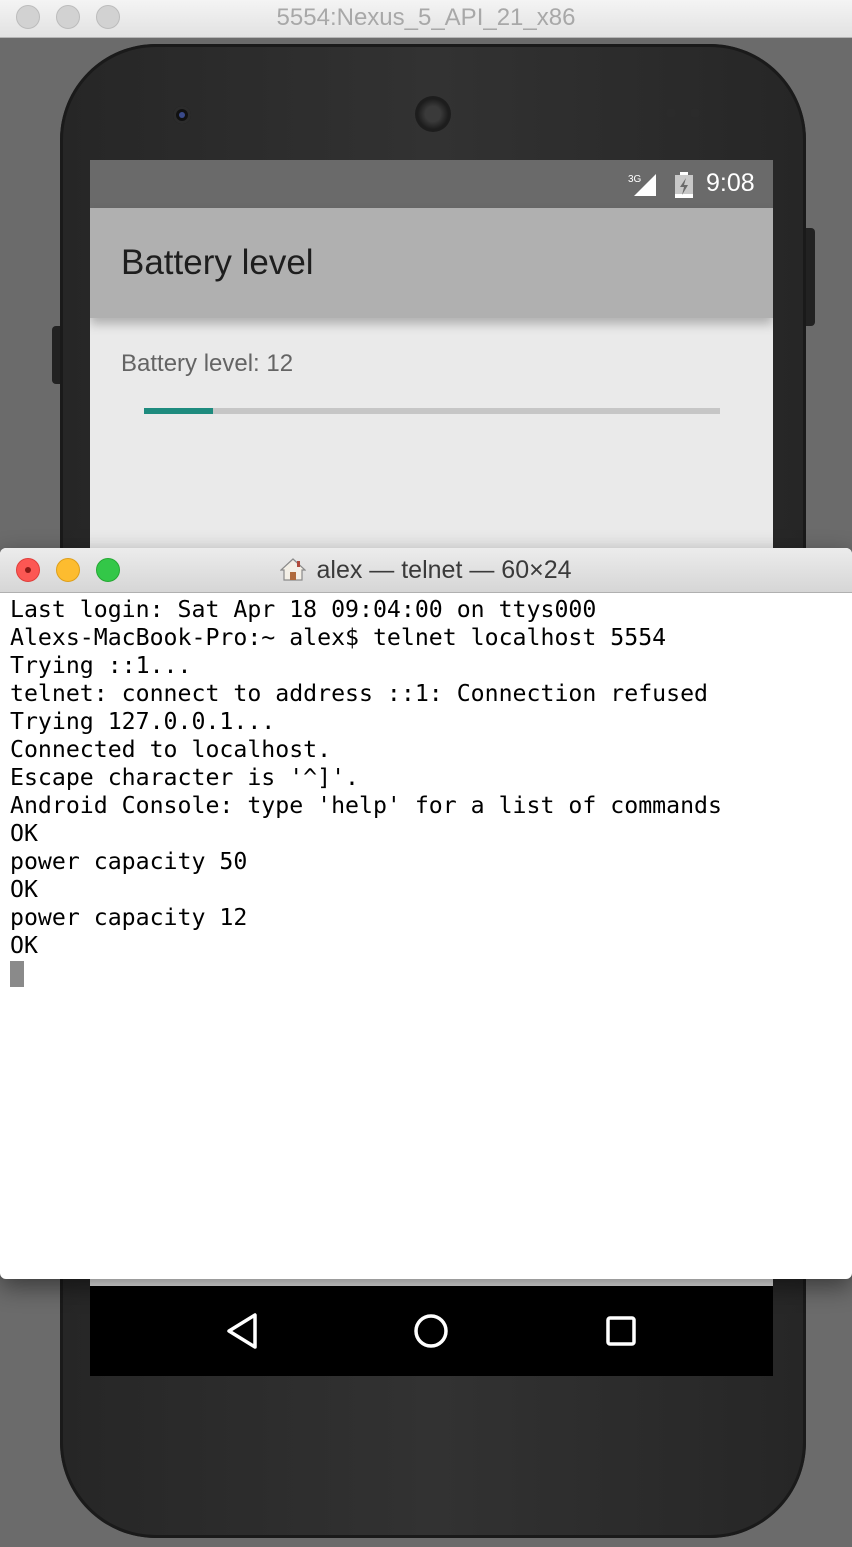 The width and height of the screenshot is (852, 1547). I want to click on android-nav-bar, so click(431, 1331).